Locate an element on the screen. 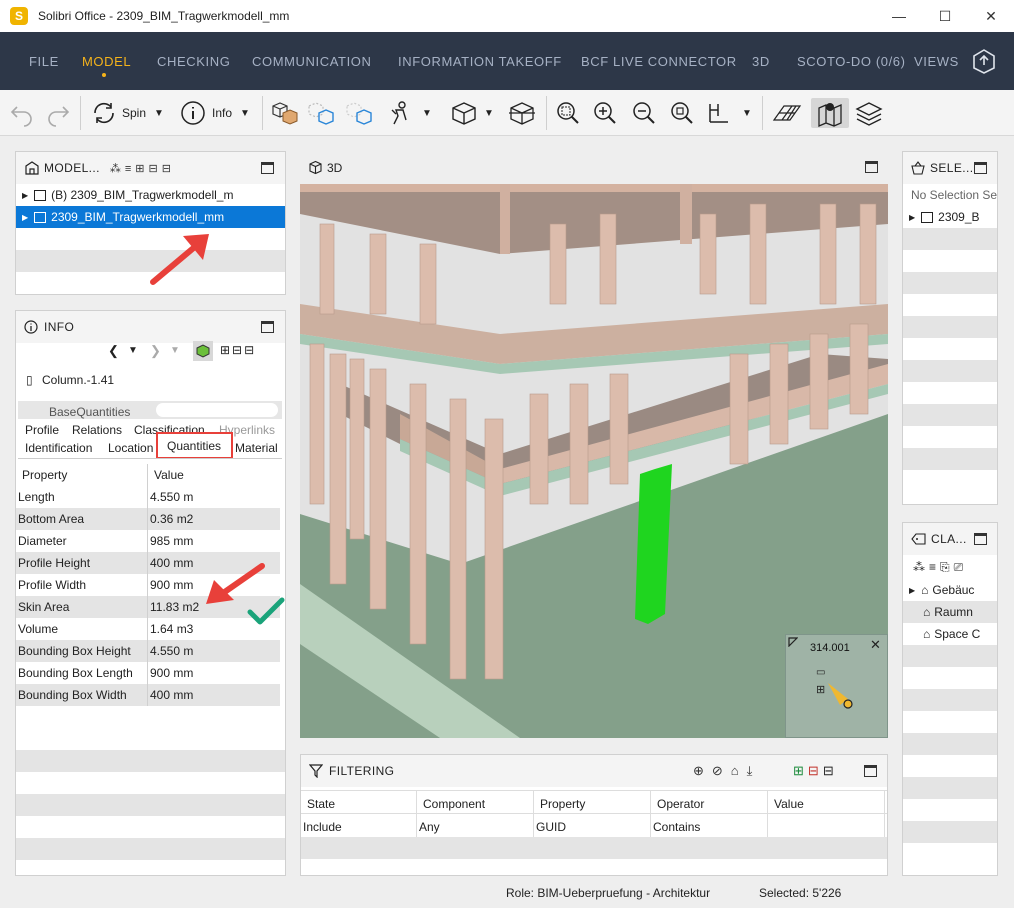 Image resolution: width=1014 pixels, height=908 pixels. navigation-widget: 314.001 ✕ ▭ ⊞ is located at coordinates (836, 686).